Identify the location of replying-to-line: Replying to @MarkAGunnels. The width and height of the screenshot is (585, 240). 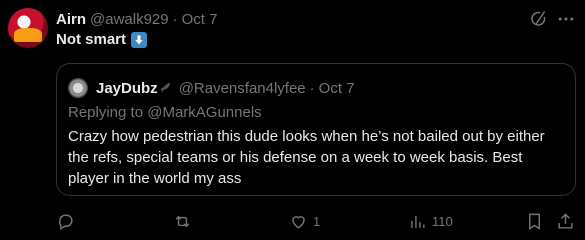
(165, 112).